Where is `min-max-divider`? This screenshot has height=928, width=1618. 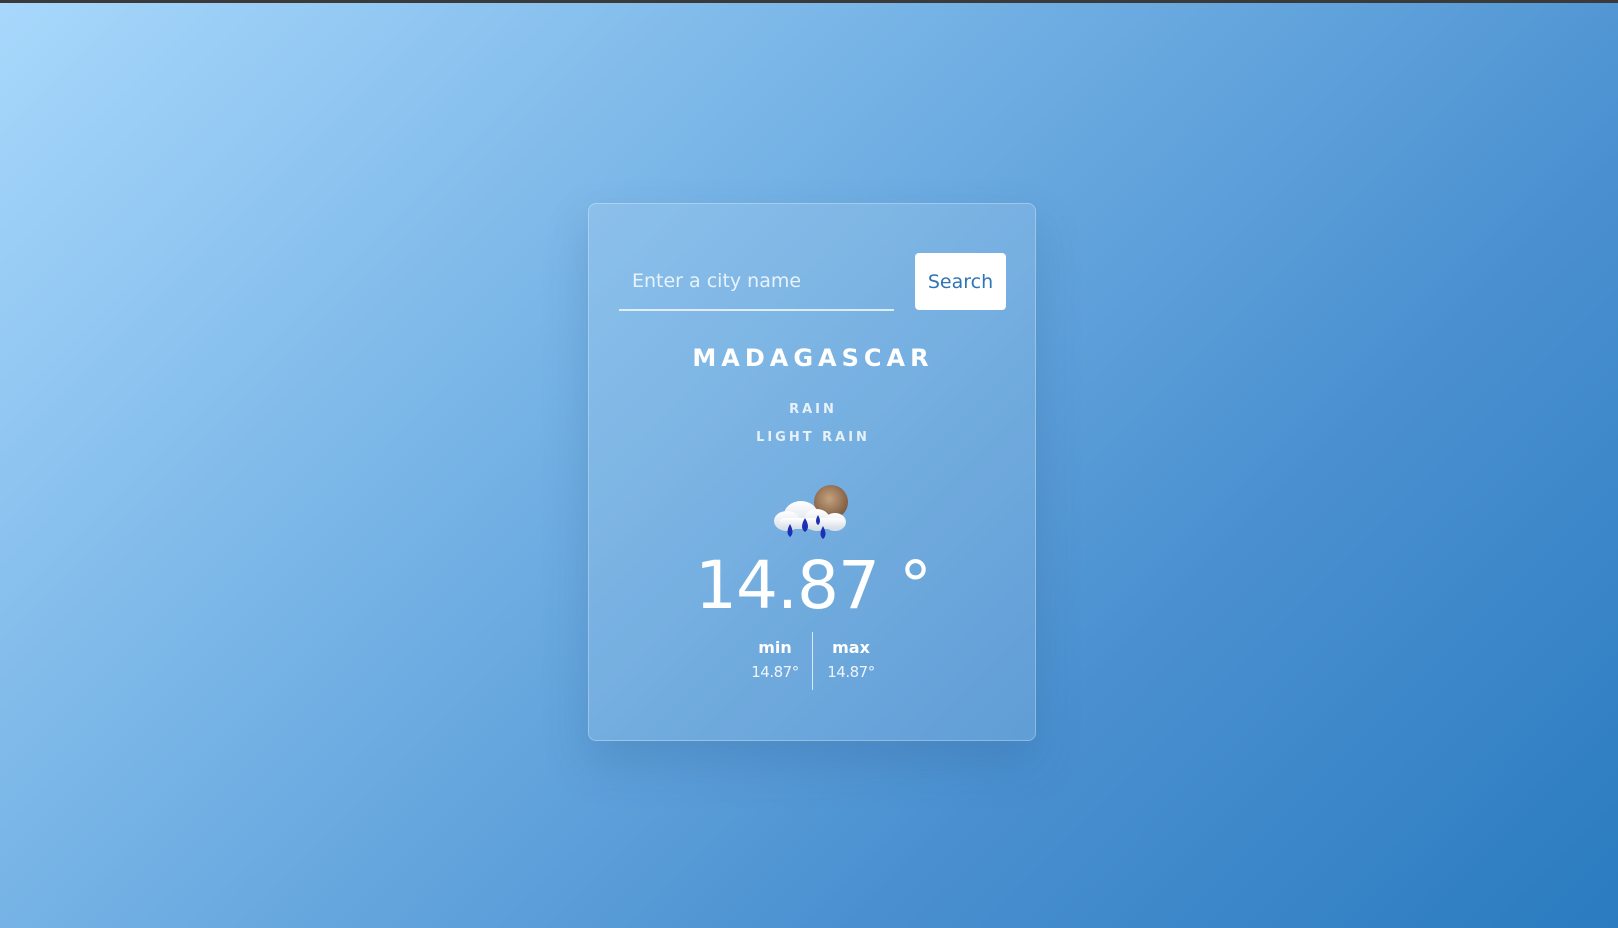 min-max-divider is located at coordinates (812, 661).